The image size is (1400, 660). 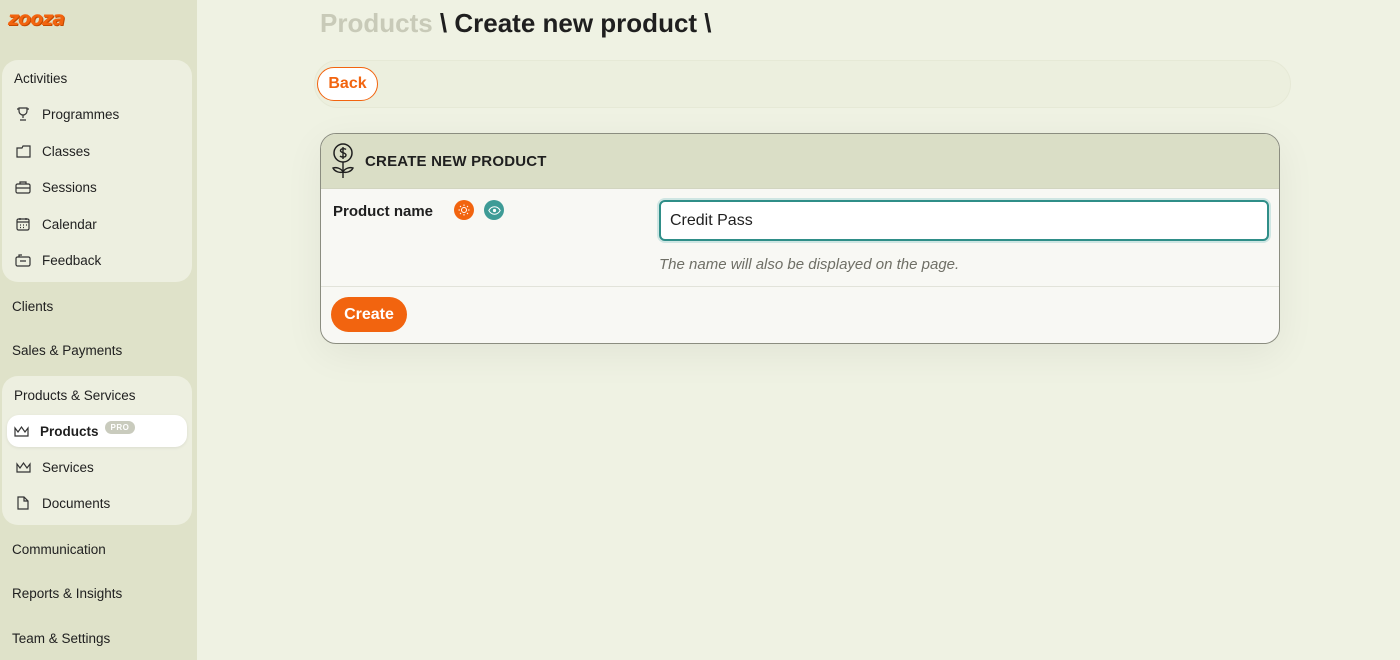 What do you see at coordinates (99, 224) in the screenshot?
I see `sidebar-item-calendar: Calendar` at bounding box center [99, 224].